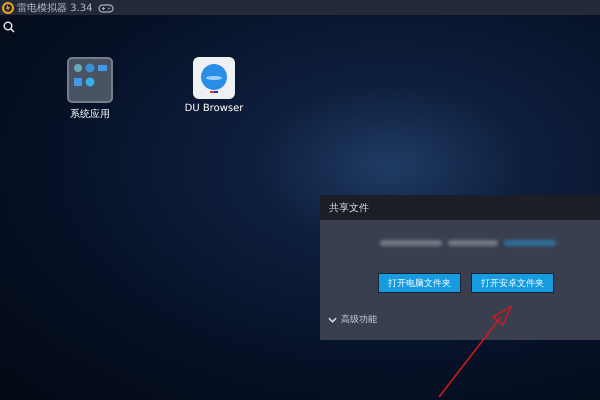  I want to click on browser-app-icon, so click(214, 78).